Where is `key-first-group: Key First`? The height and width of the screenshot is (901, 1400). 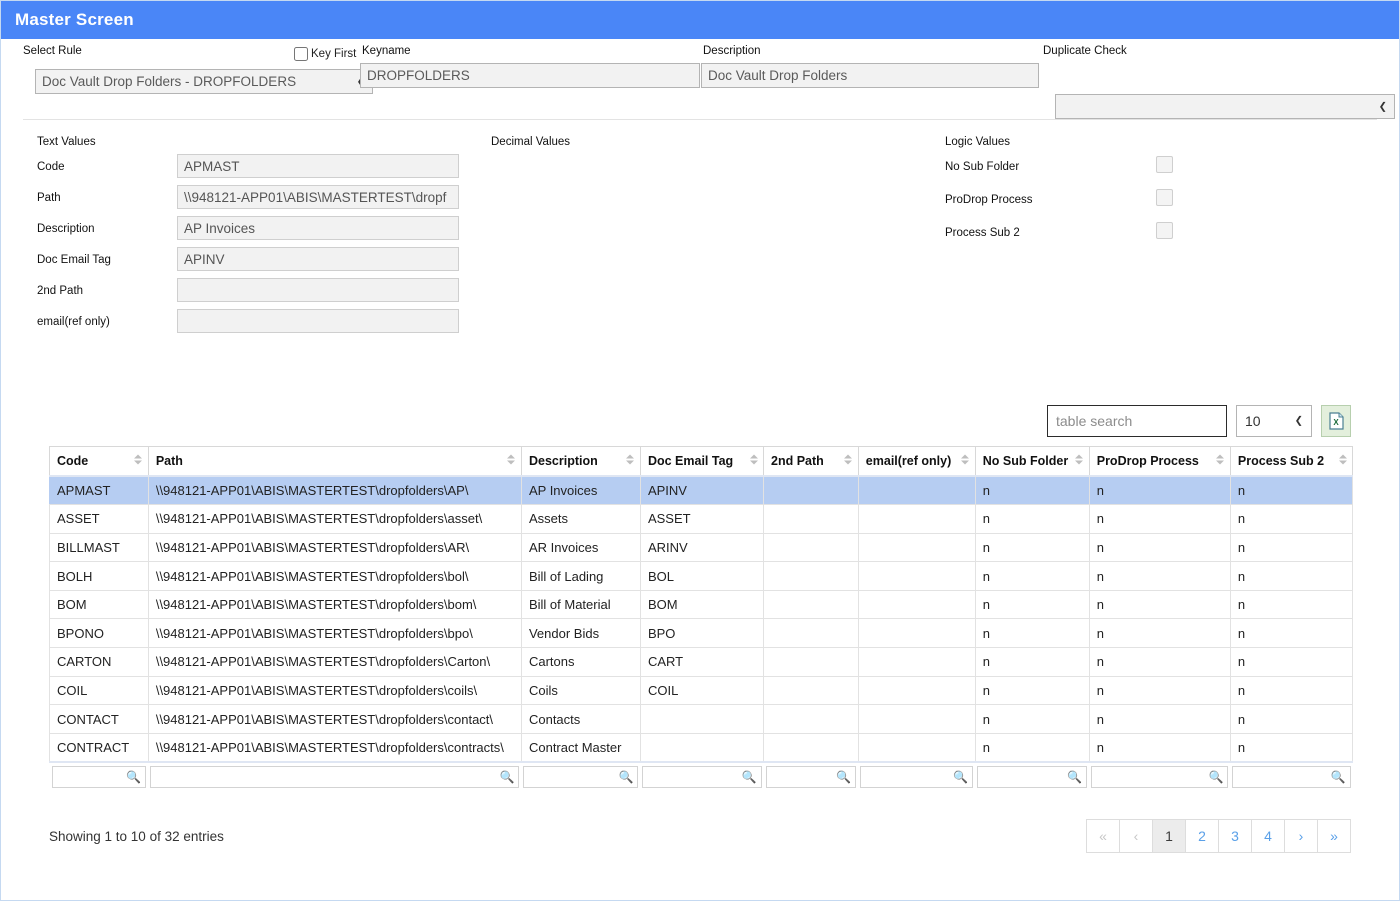 key-first-group: Key First is located at coordinates (325, 54).